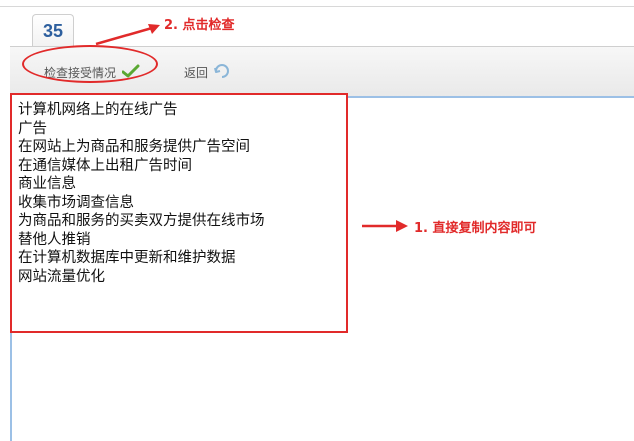 This screenshot has height=441, width=634. I want to click on back-label: 返回, so click(196, 72).